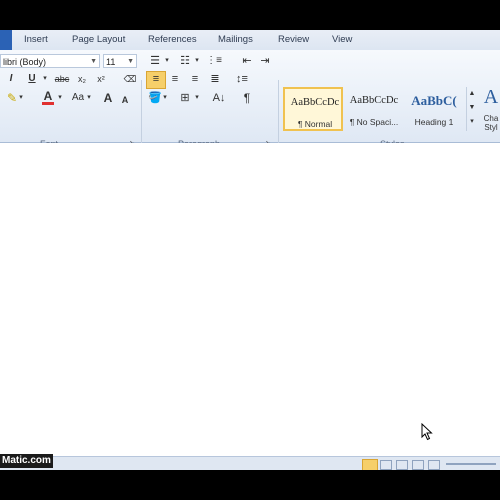 This screenshot has width=500, height=500. What do you see at coordinates (6, 40) in the screenshot?
I see `tab-file` at bounding box center [6, 40].